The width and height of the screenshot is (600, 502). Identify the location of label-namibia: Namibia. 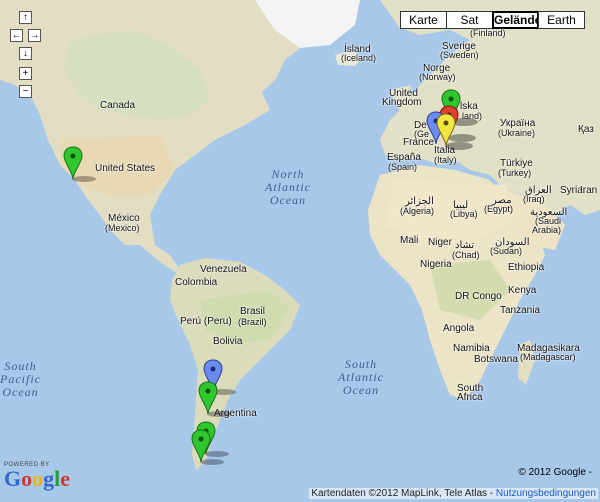
(471, 348).